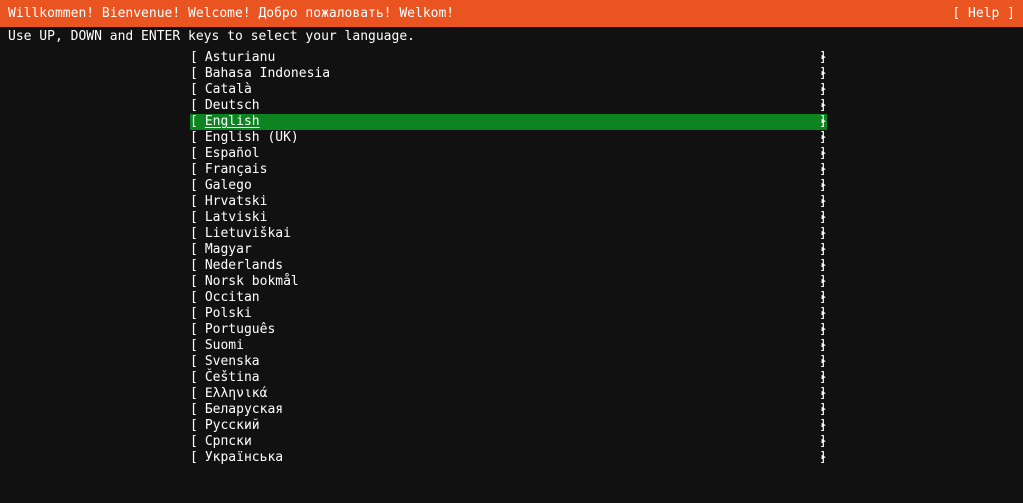  I want to click on language-row-left: [Español, so click(225, 154).